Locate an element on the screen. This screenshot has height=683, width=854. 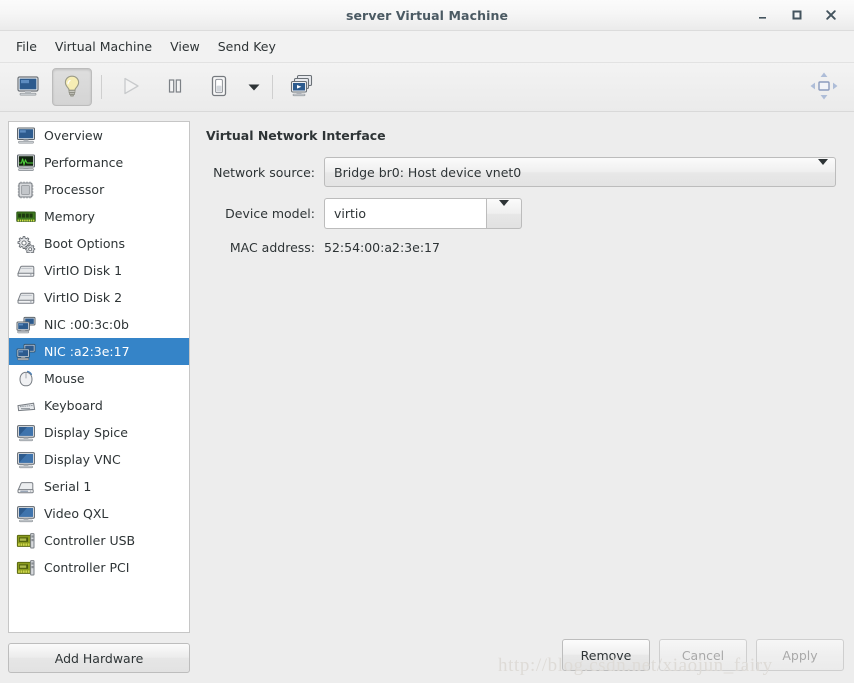
cancel-label: Cancel is located at coordinates (703, 655).